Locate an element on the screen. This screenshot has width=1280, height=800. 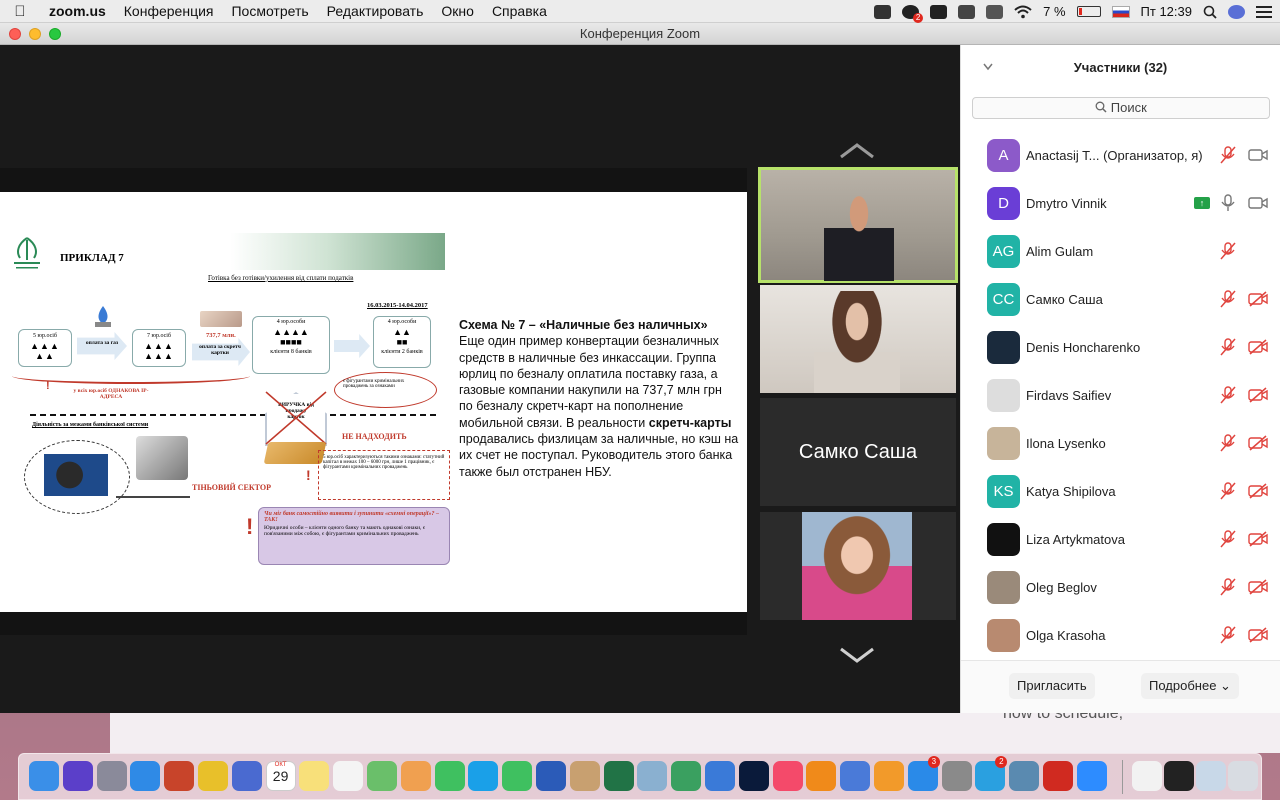
participant-avatar is located at coordinates (1003, 635).